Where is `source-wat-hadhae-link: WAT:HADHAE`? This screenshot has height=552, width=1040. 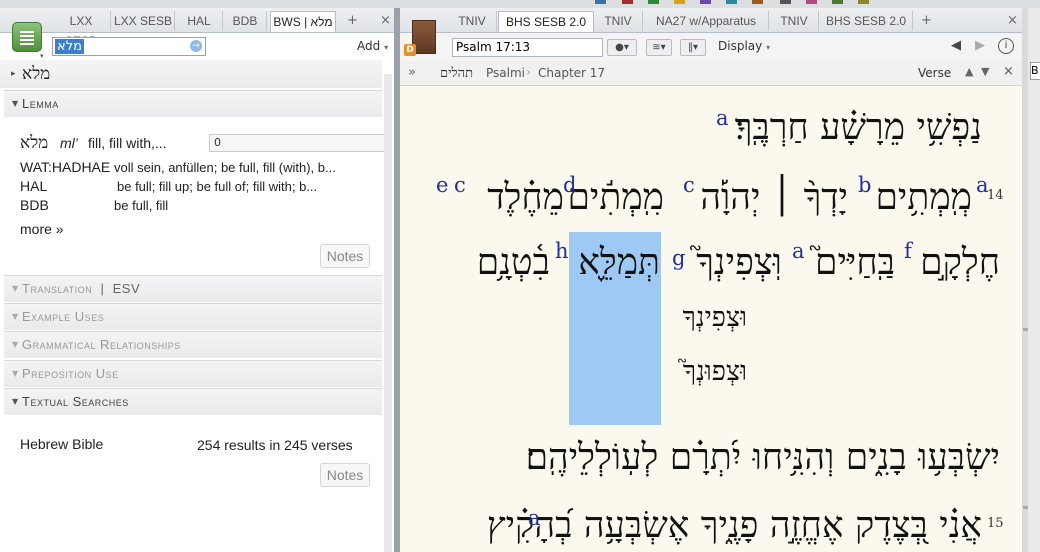 source-wat-hadhae-link: WAT:HADHAE is located at coordinates (65, 167).